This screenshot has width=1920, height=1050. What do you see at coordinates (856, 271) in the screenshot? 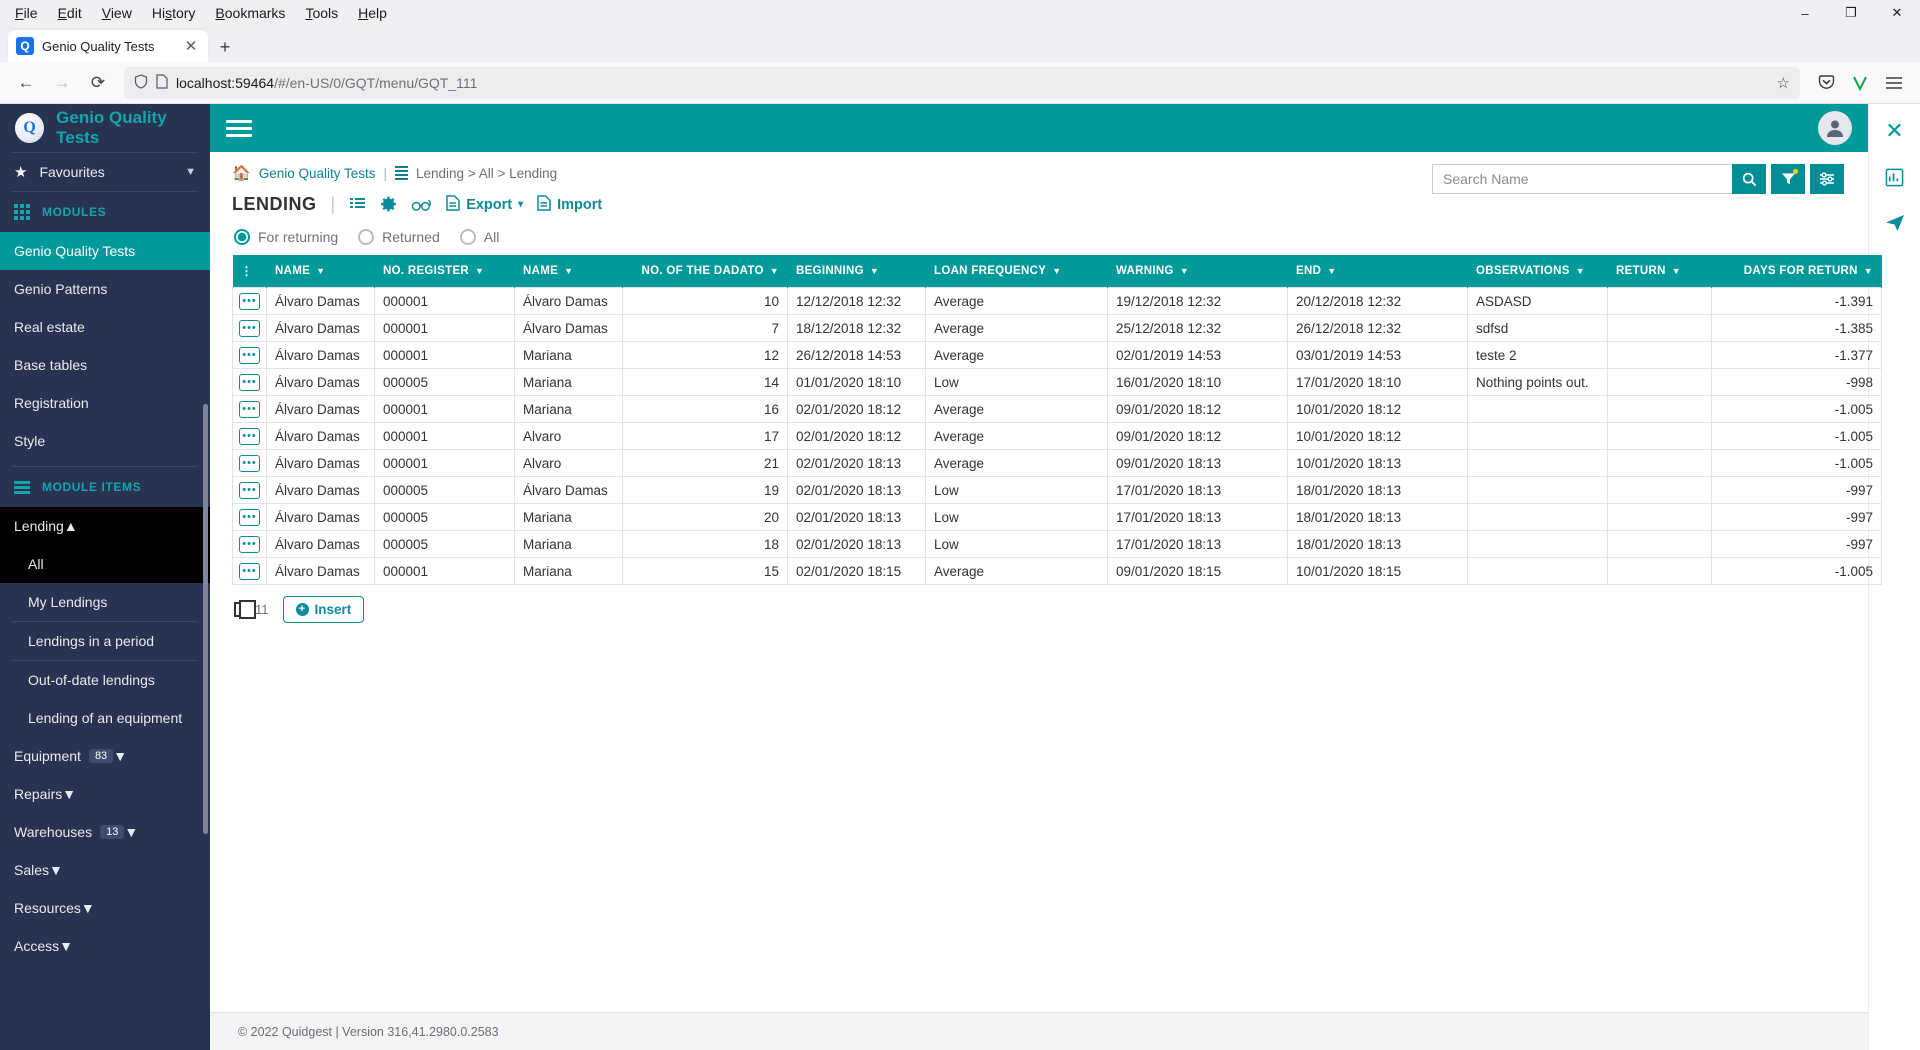
I see `column-header-beginning: BEGINNING ▼` at bounding box center [856, 271].